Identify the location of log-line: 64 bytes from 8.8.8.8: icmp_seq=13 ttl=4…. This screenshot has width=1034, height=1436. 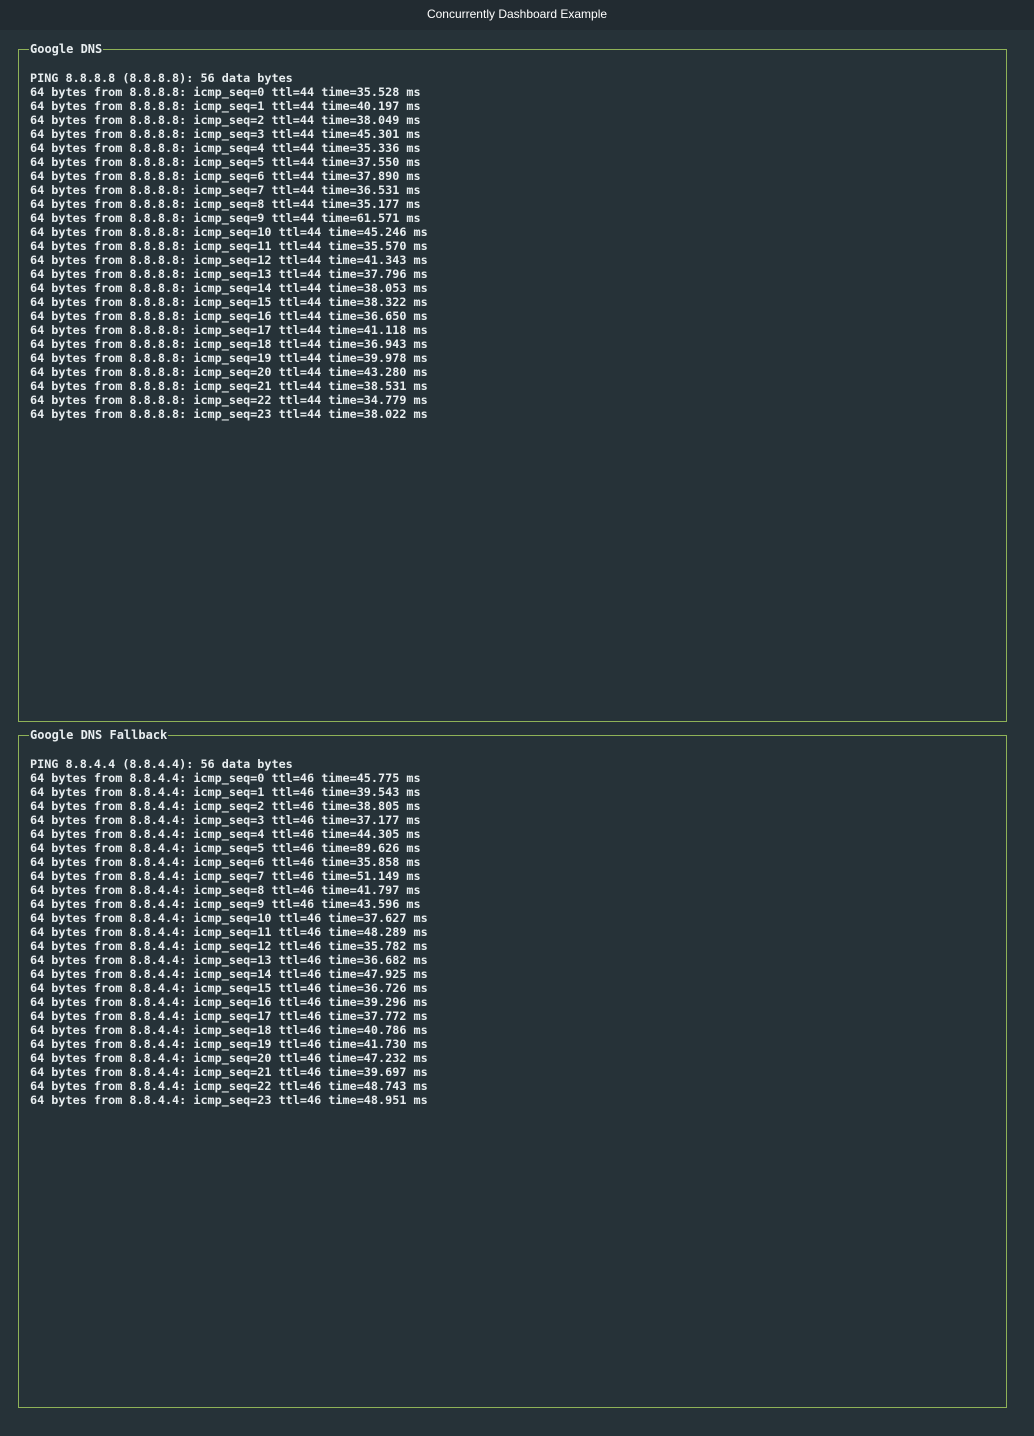
(229, 274).